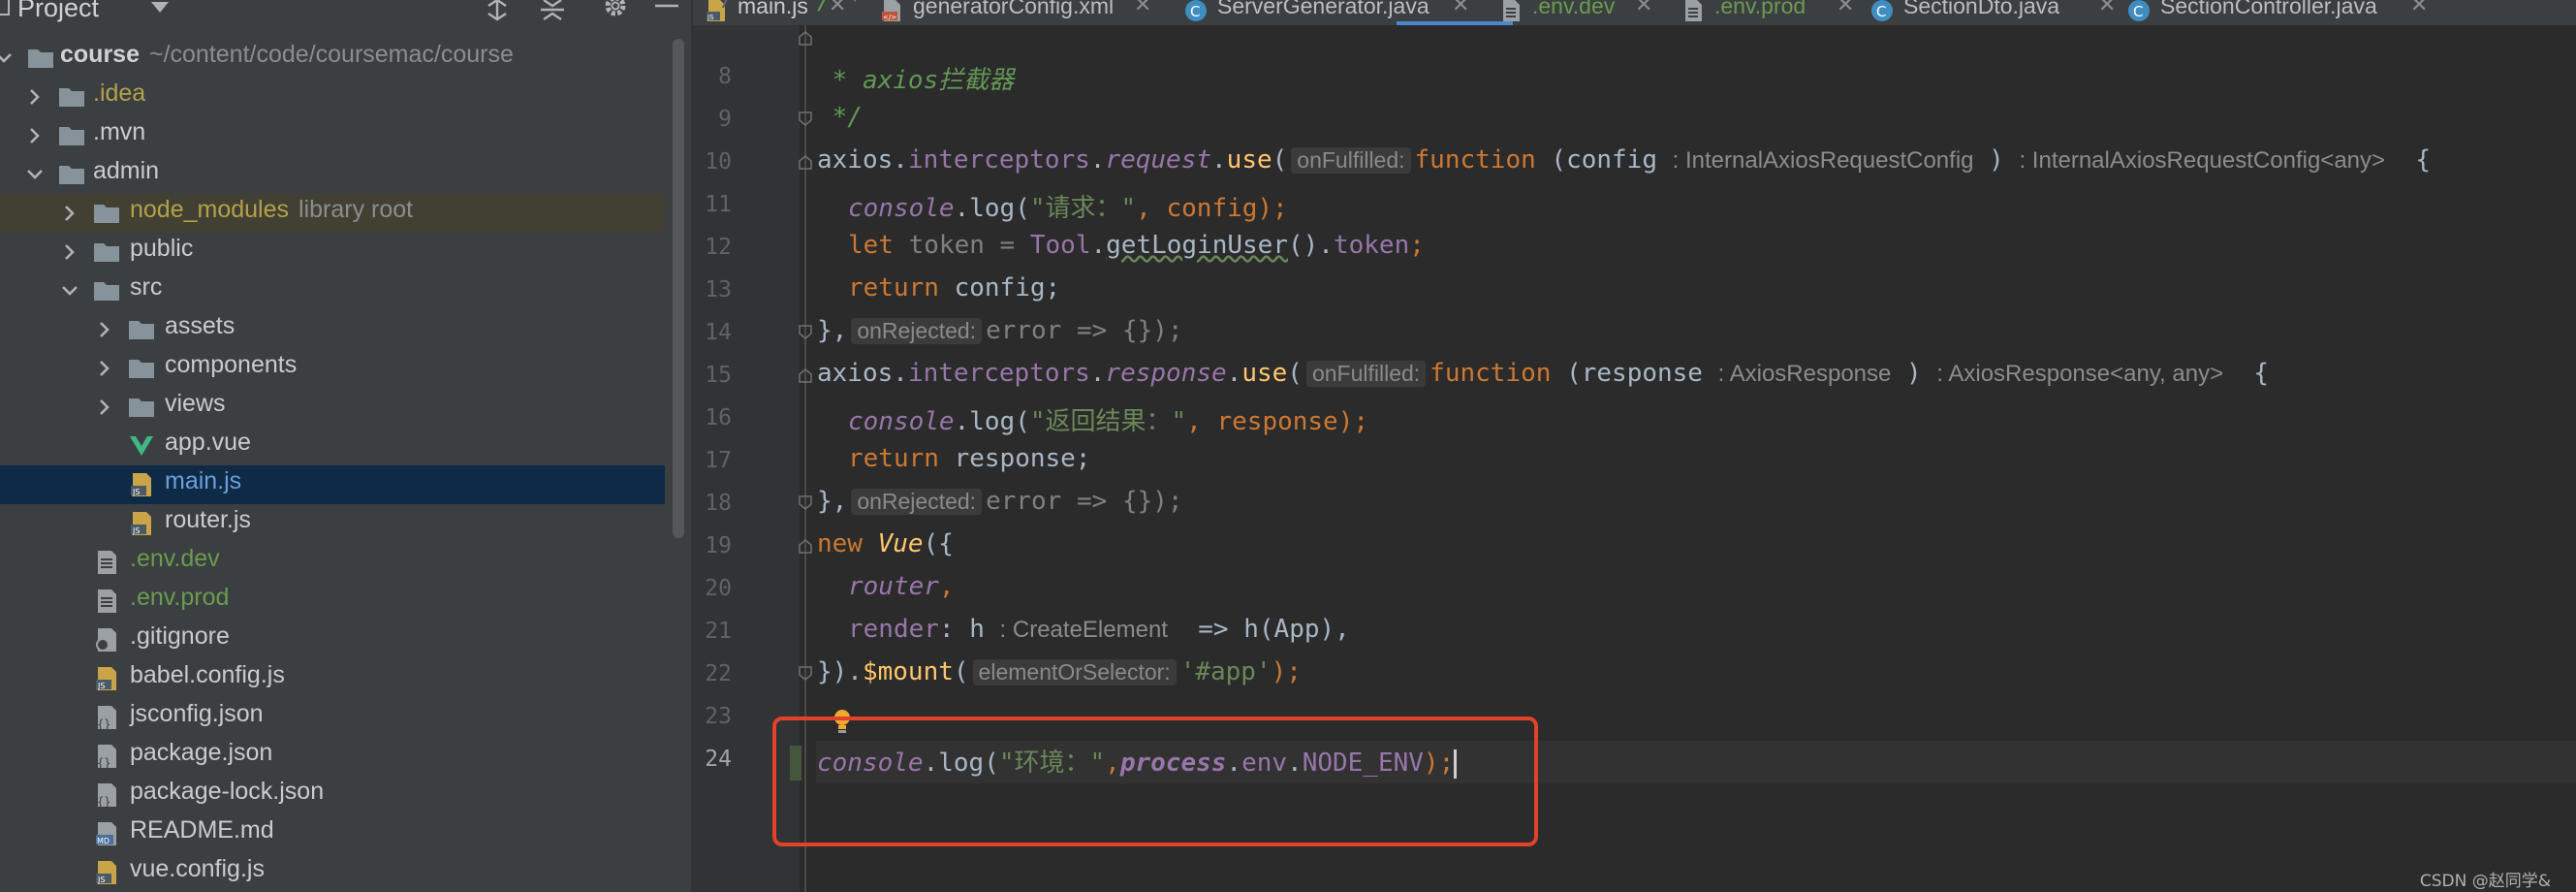  I want to click on tree-item-label: components, so click(231, 364).